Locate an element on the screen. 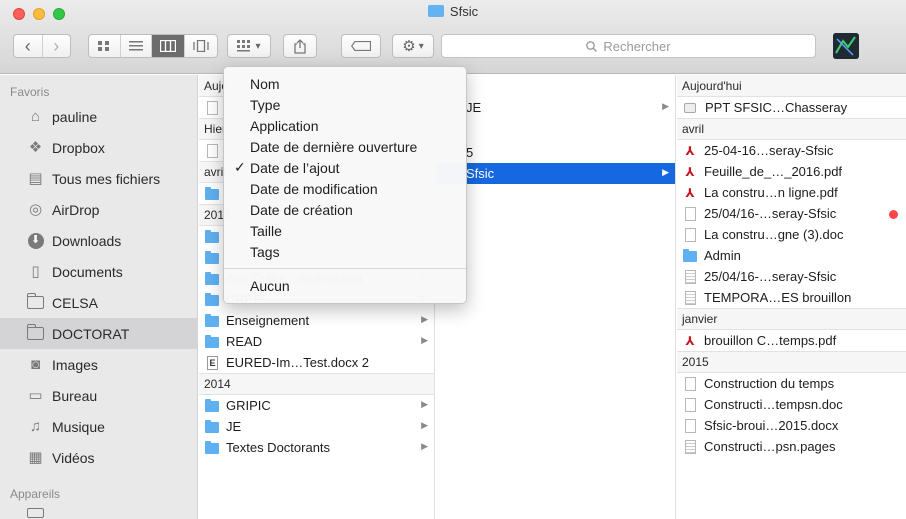 This screenshot has width=906, height=519. folder-row: JE ▶ is located at coordinates (316, 426).